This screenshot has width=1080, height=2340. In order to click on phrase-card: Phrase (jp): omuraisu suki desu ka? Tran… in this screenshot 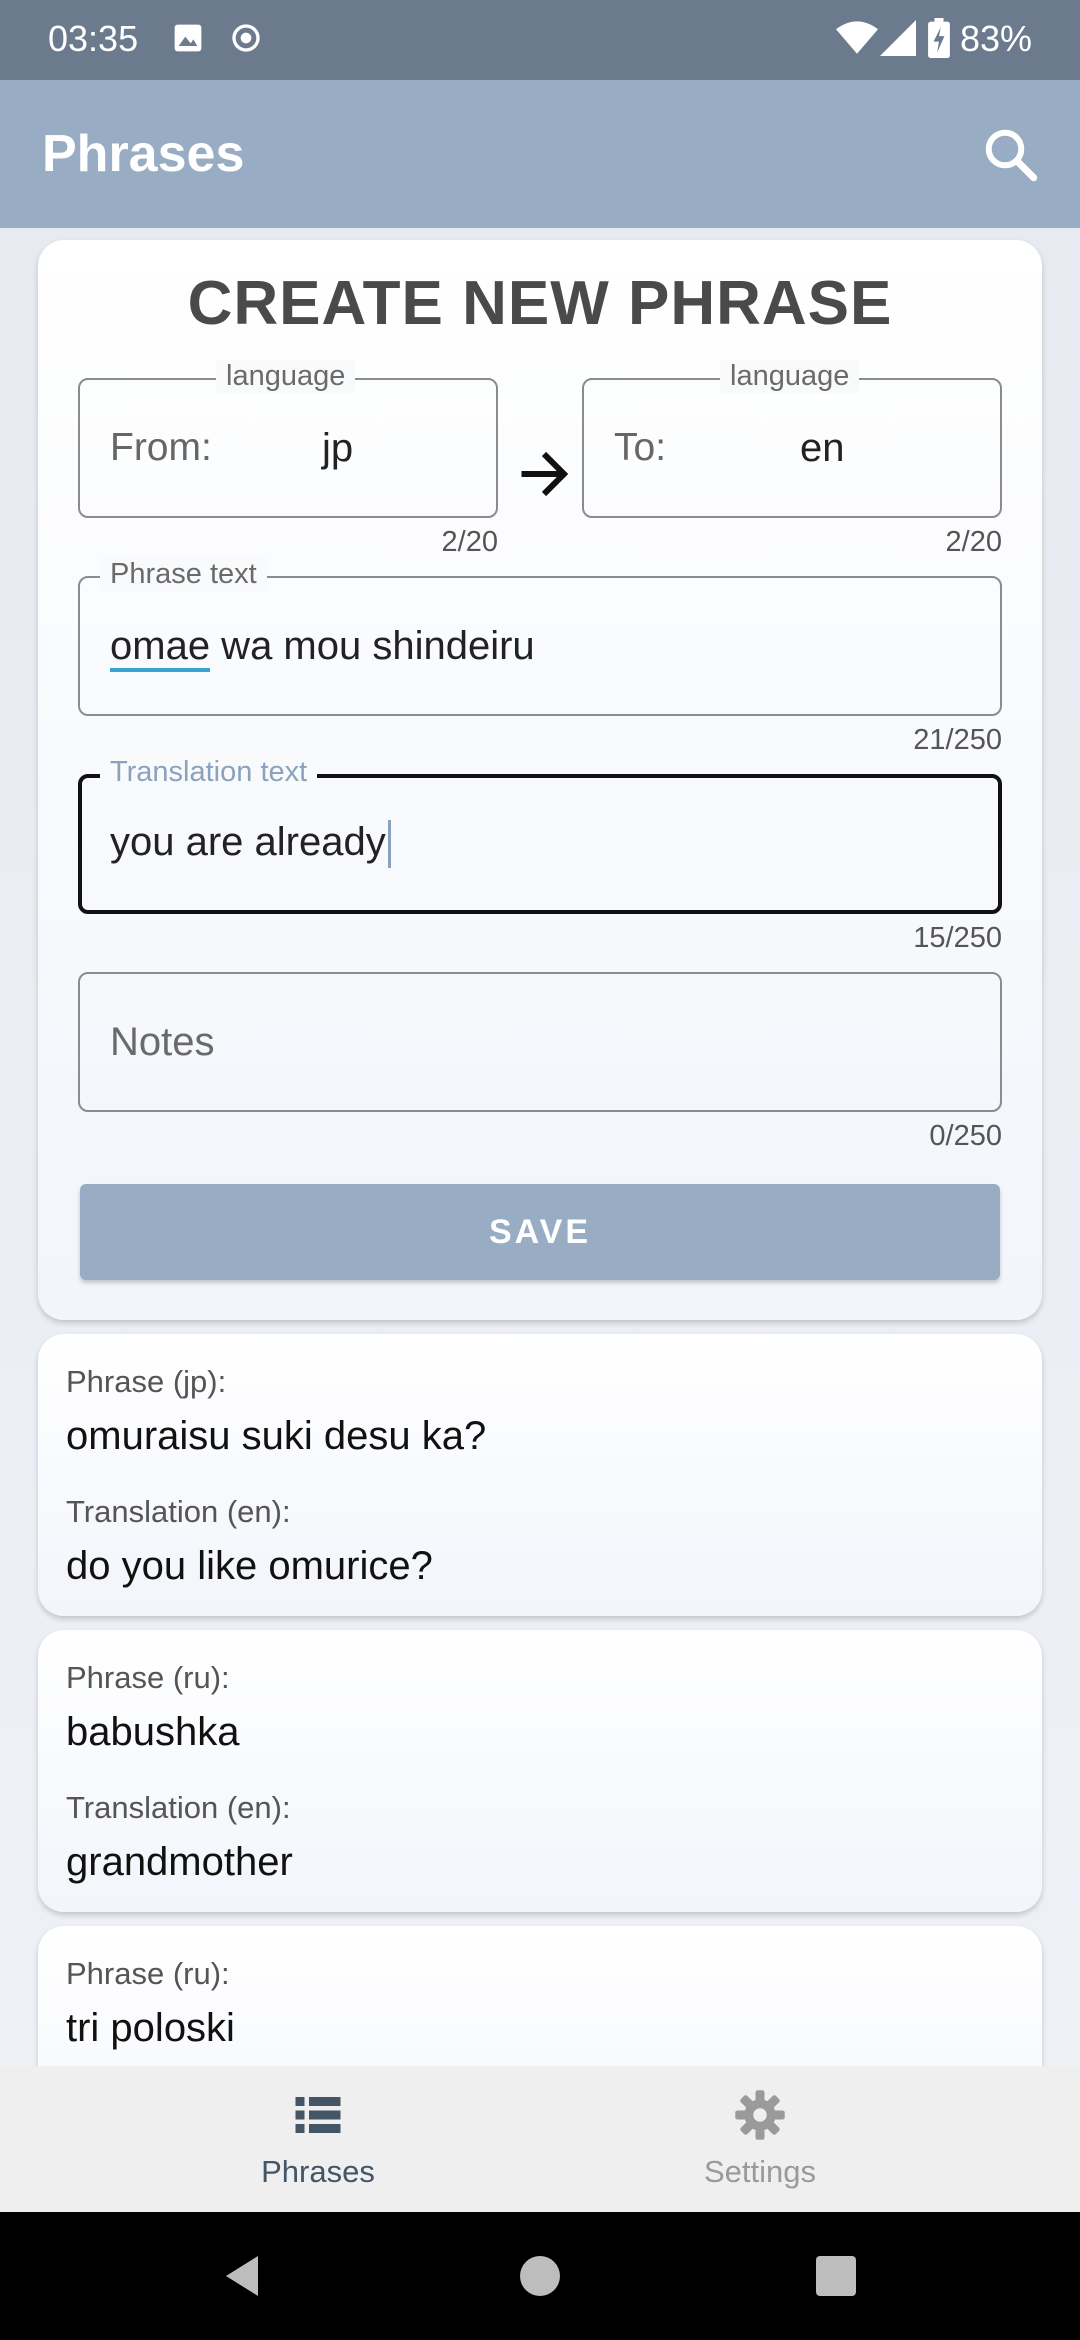, I will do `click(540, 1475)`.